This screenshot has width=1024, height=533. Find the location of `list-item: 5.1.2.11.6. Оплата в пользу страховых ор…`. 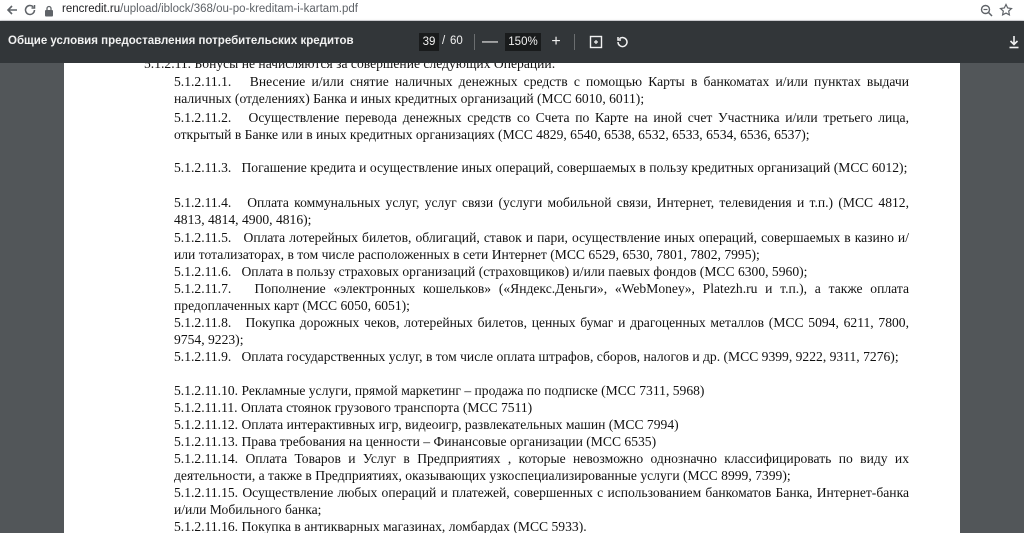

list-item: 5.1.2.11.6. Оплата в пользу страховых ор… is located at coordinates (541, 271).